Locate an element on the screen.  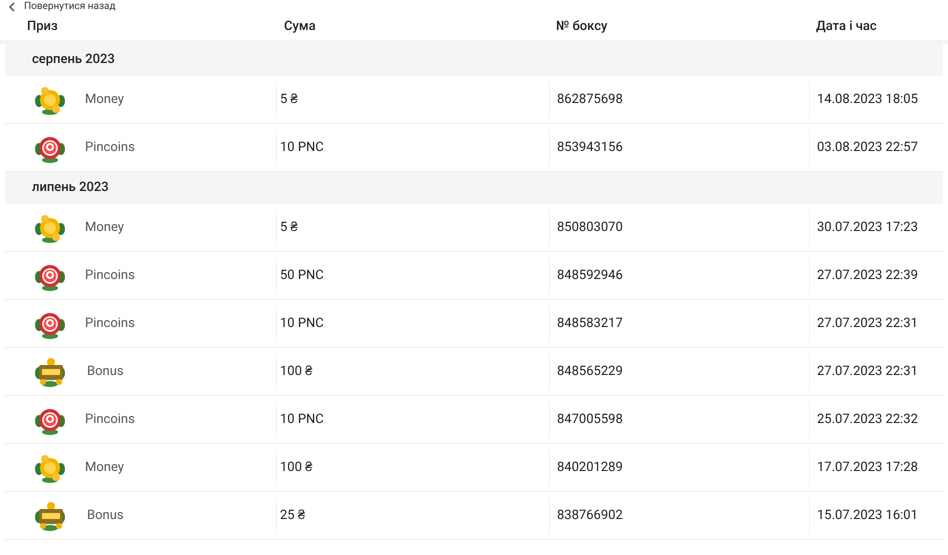
table-cell: 850803070 is located at coordinates (681, 228).